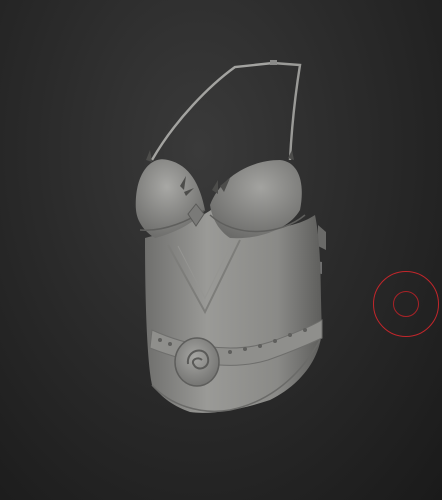 The image size is (442, 500). I want to click on brush-focal-circle-icon, so click(406, 304).